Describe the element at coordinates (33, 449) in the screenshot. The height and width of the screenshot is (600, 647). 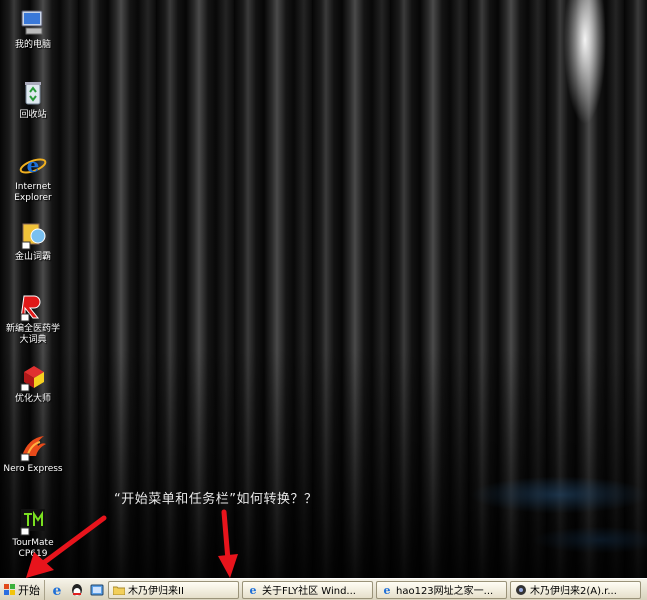
I see `nero-express-icon` at that location.